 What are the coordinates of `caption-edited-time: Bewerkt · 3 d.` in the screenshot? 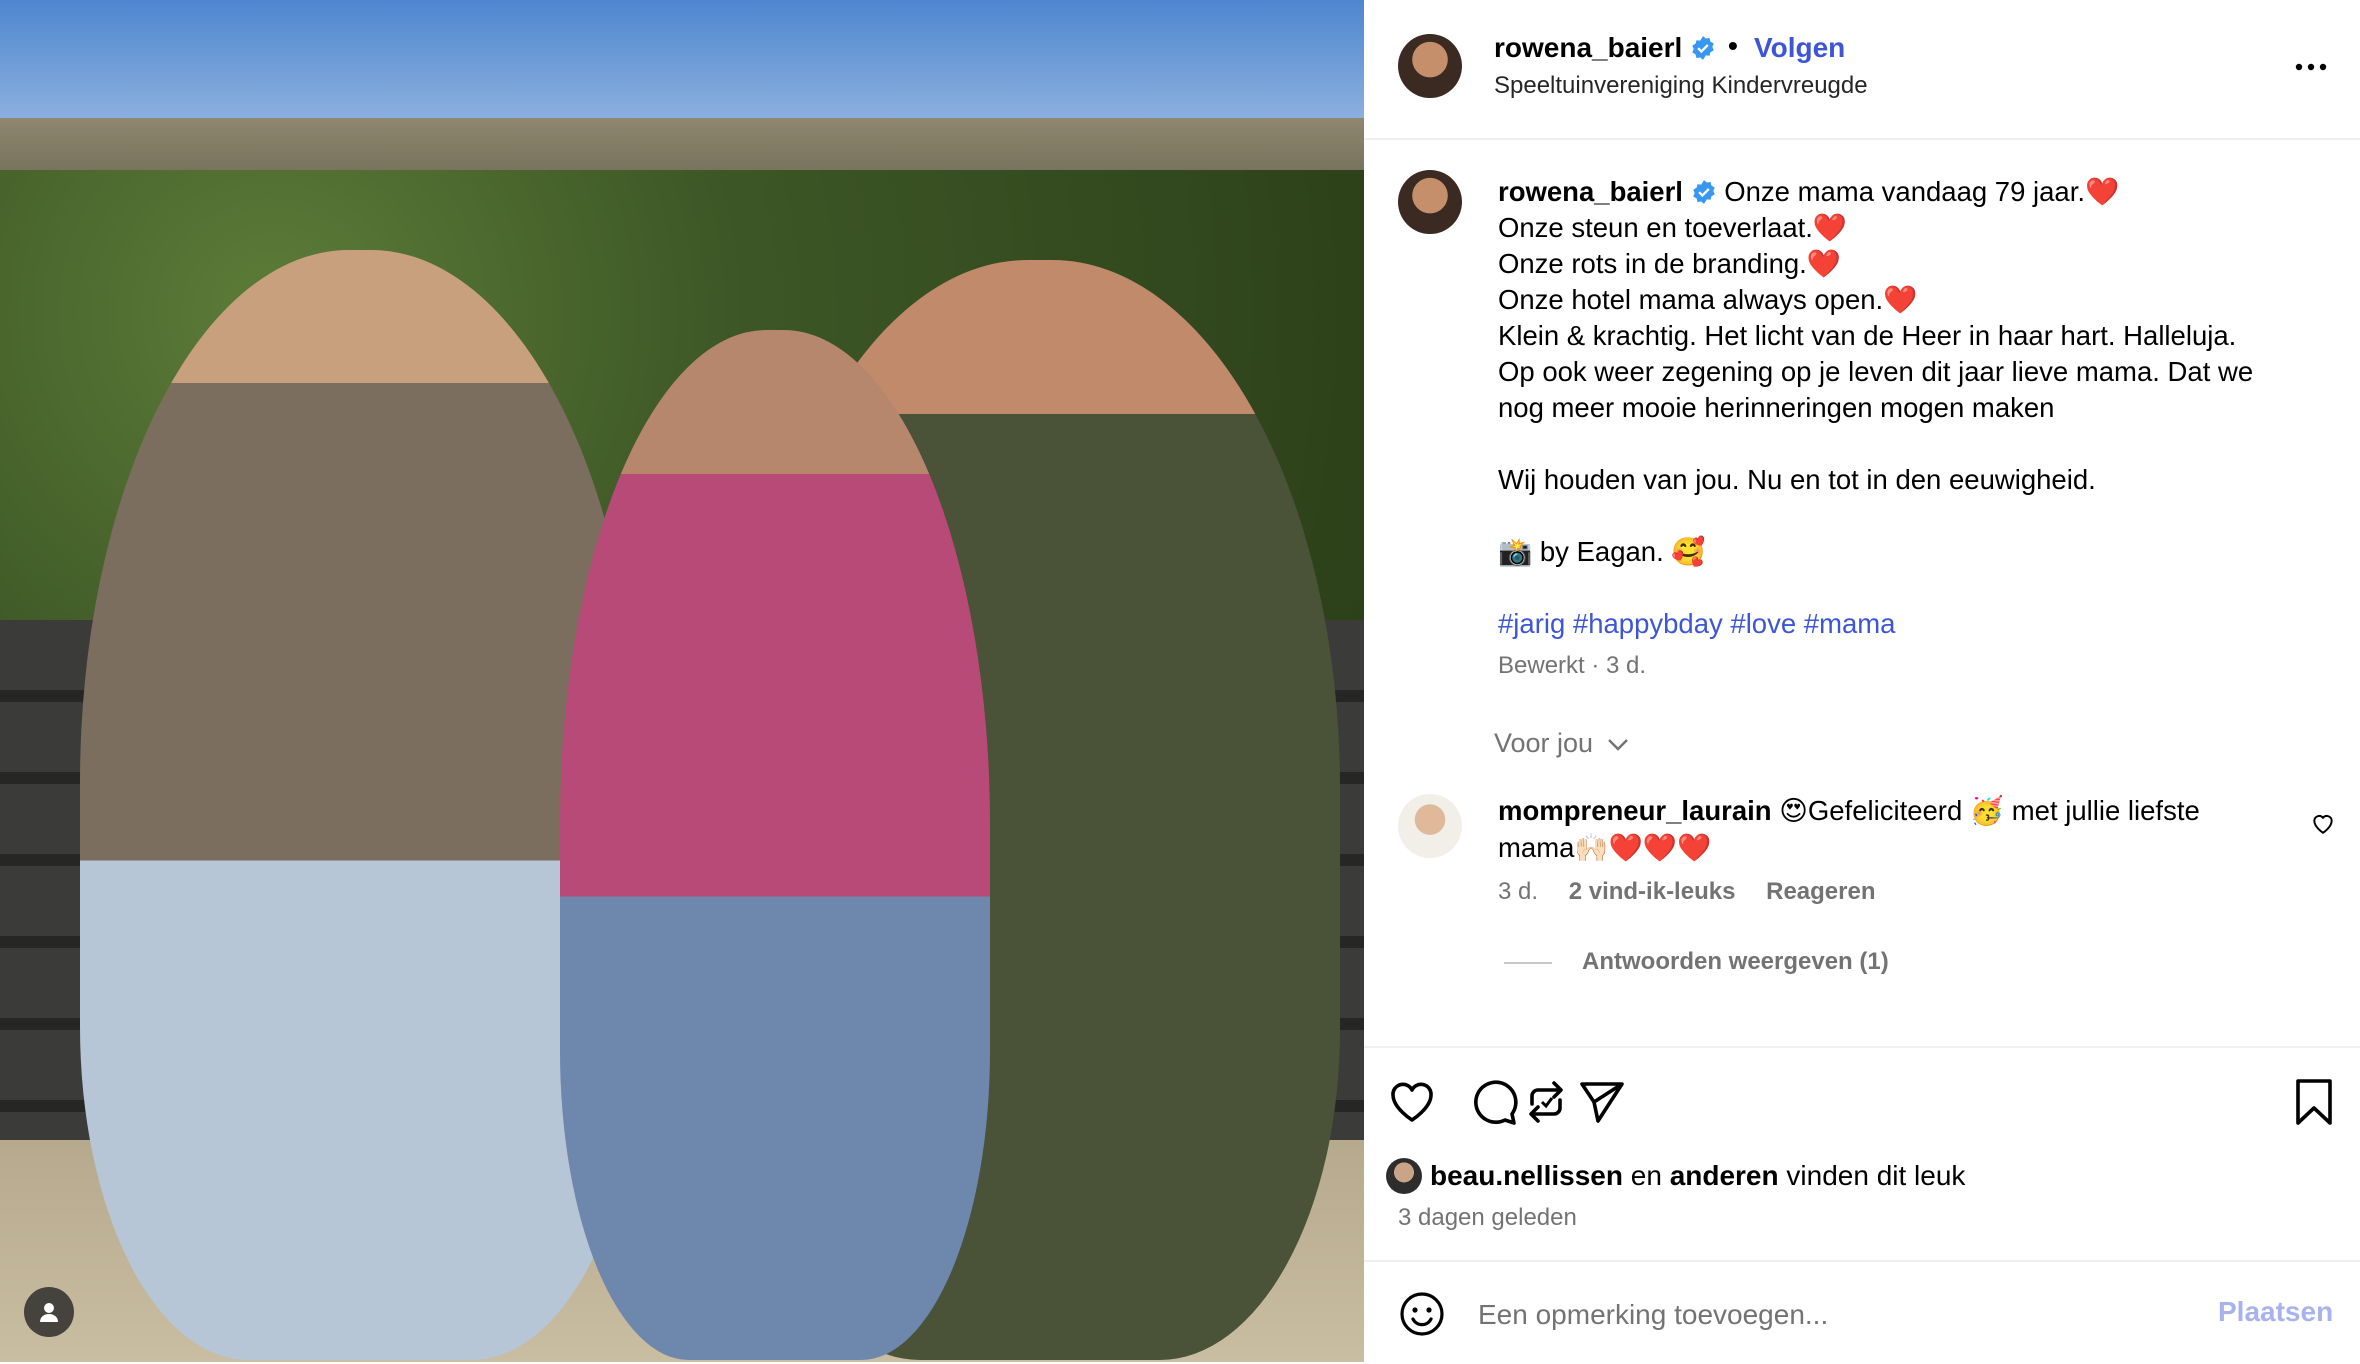 It's located at (1572, 665).